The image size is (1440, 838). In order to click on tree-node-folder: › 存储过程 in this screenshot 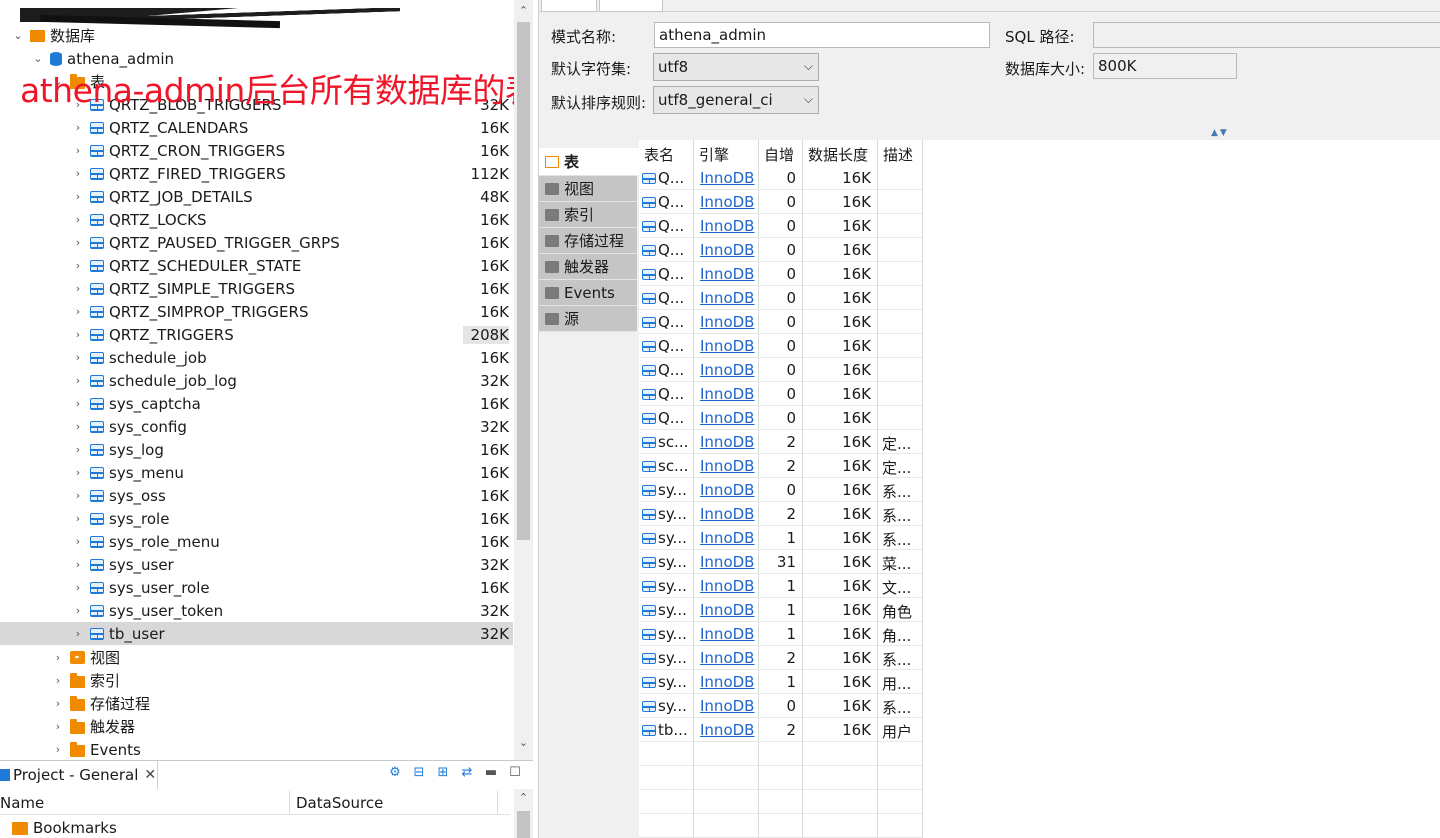, I will do `click(256, 703)`.